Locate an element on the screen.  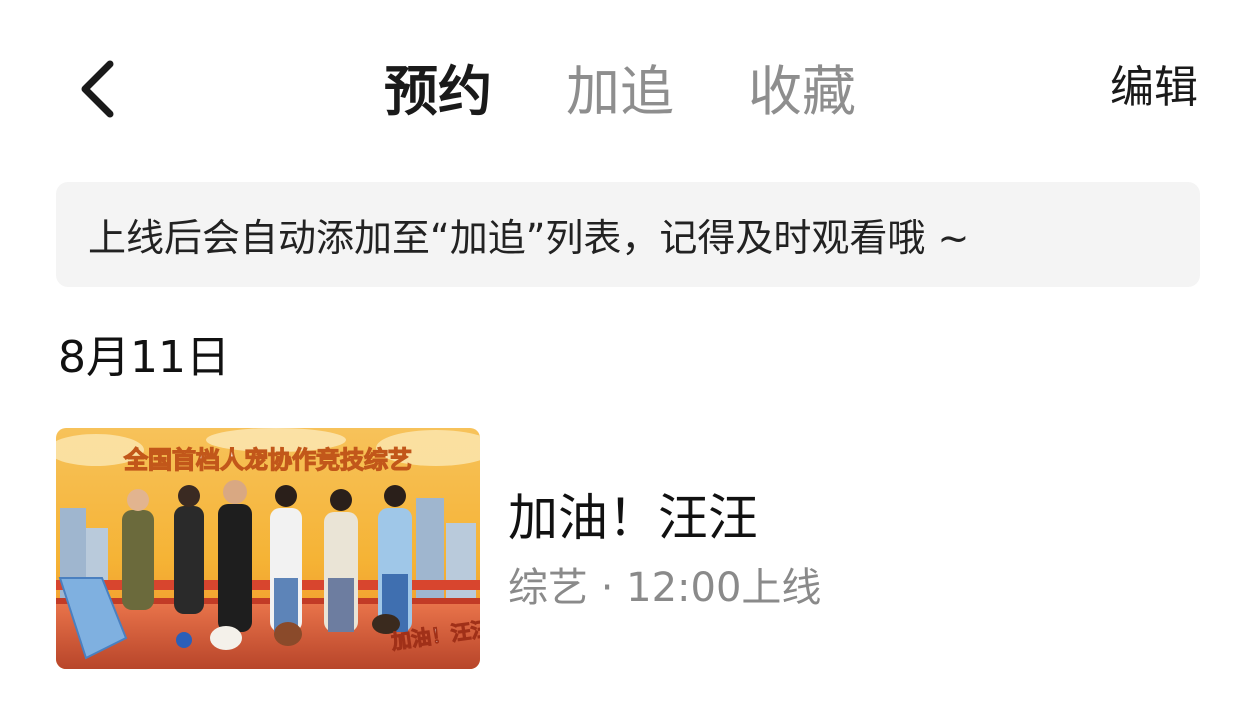
chevron-left-icon is located at coordinates (97, 89).